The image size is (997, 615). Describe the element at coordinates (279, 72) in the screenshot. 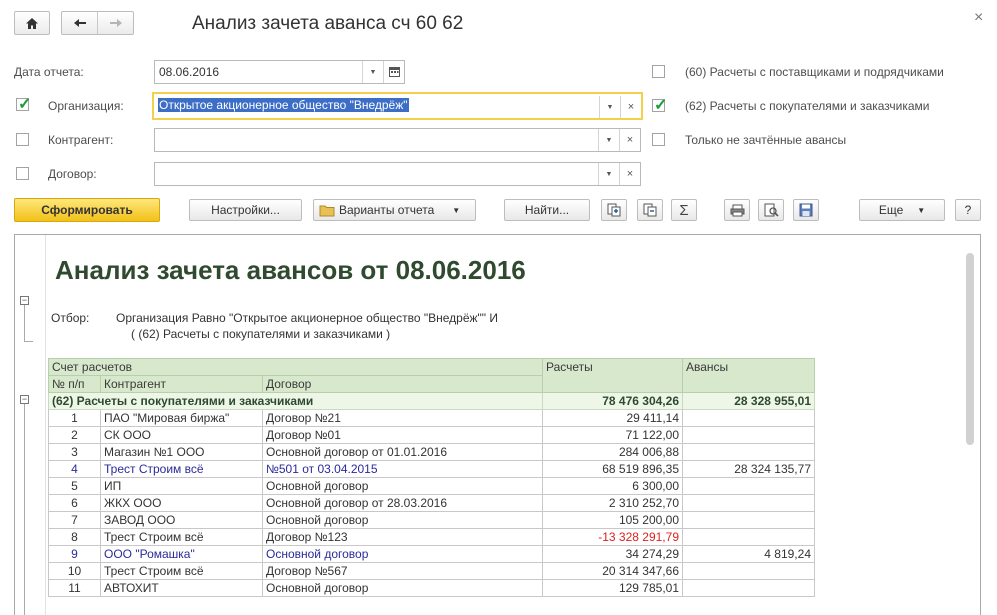

I see `report-date-field: 08.06.2016 ▼` at that location.